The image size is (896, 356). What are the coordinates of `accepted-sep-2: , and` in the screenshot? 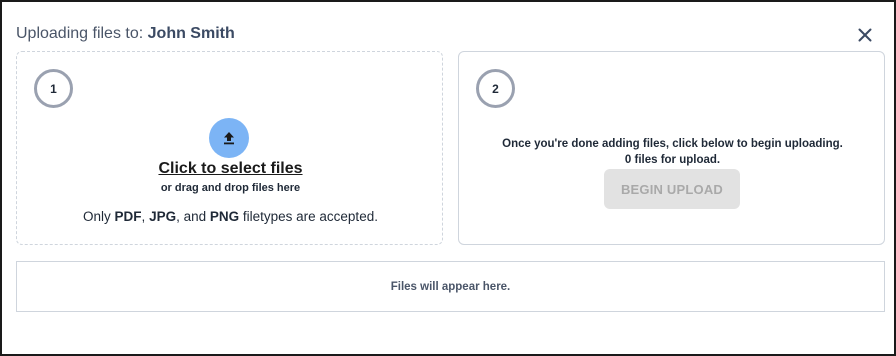 It's located at (193, 216).